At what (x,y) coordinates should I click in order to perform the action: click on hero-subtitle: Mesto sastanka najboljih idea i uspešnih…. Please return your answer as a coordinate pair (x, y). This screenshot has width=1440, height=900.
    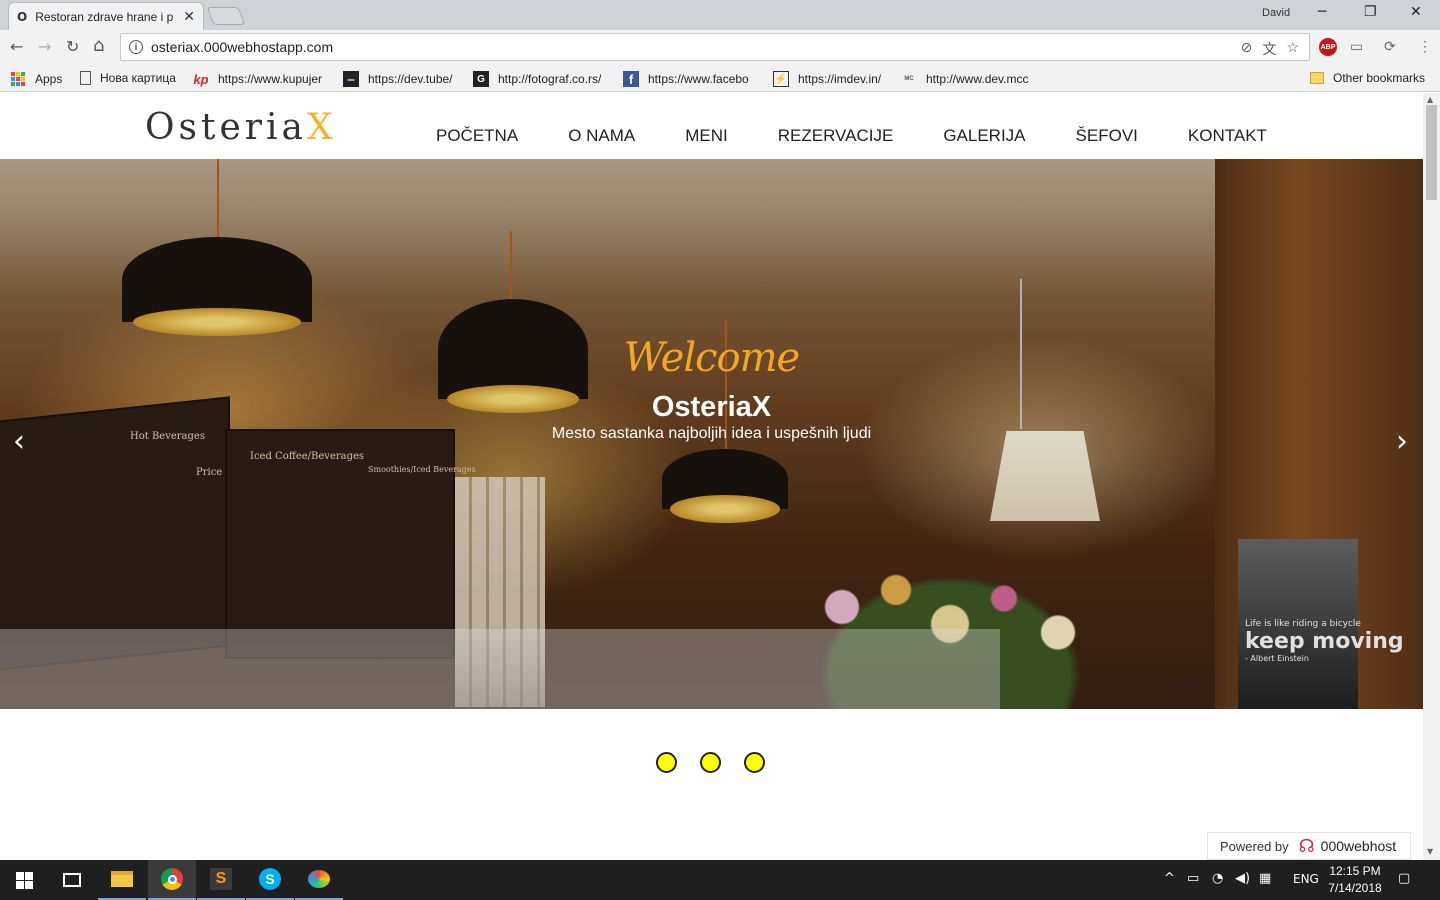
    Looking at the image, I should click on (711, 433).